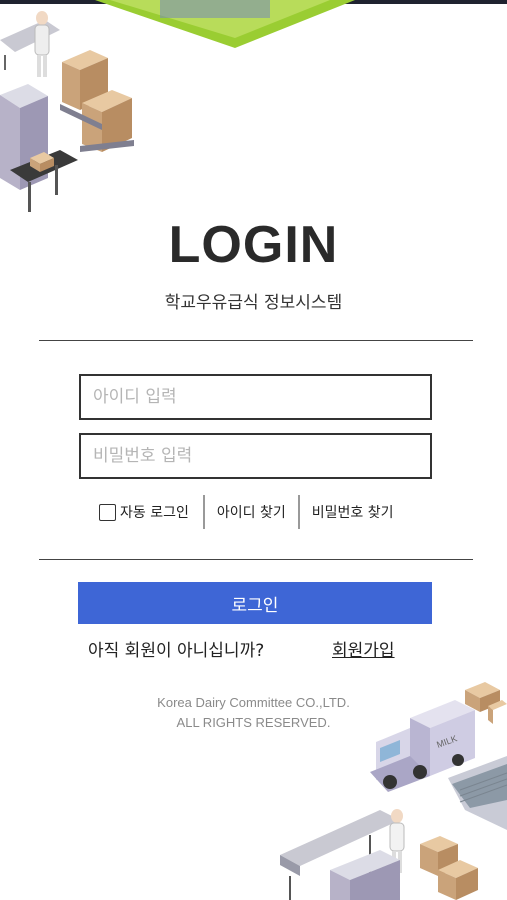 This screenshot has width=507, height=900. What do you see at coordinates (255, 456) in the screenshot?
I see `password-input` at bounding box center [255, 456].